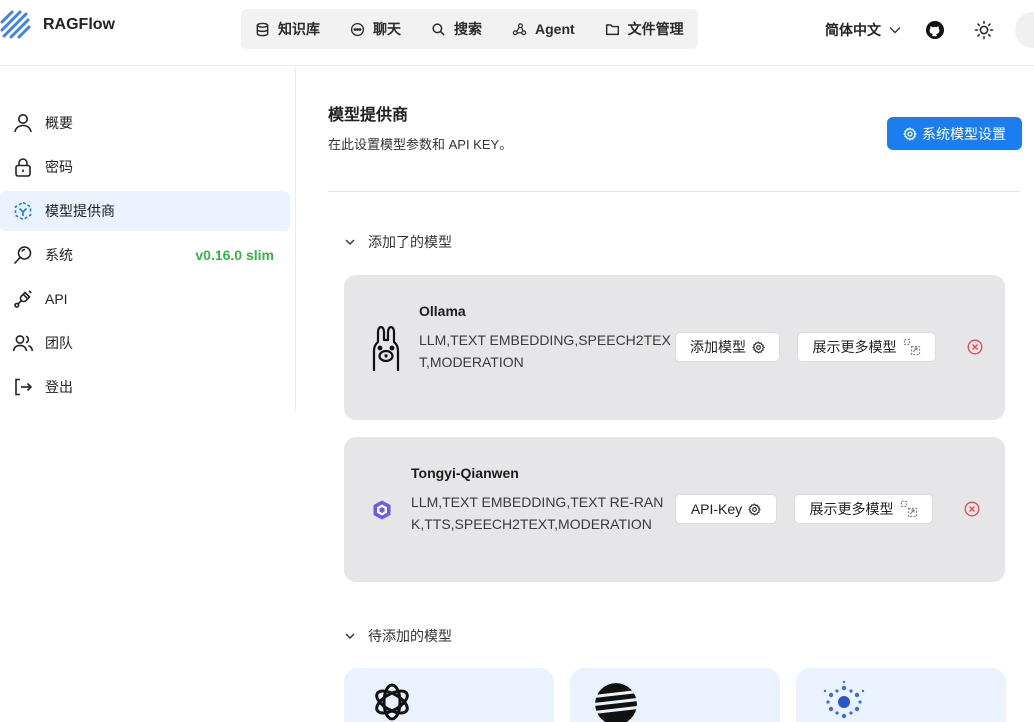 This screenshot has height=722, width=1034. I want to click on settings-sidebar: 概要 密码 模型提供商 系统 v0.16.0 slim API 团队 登出, so click(148, 239).